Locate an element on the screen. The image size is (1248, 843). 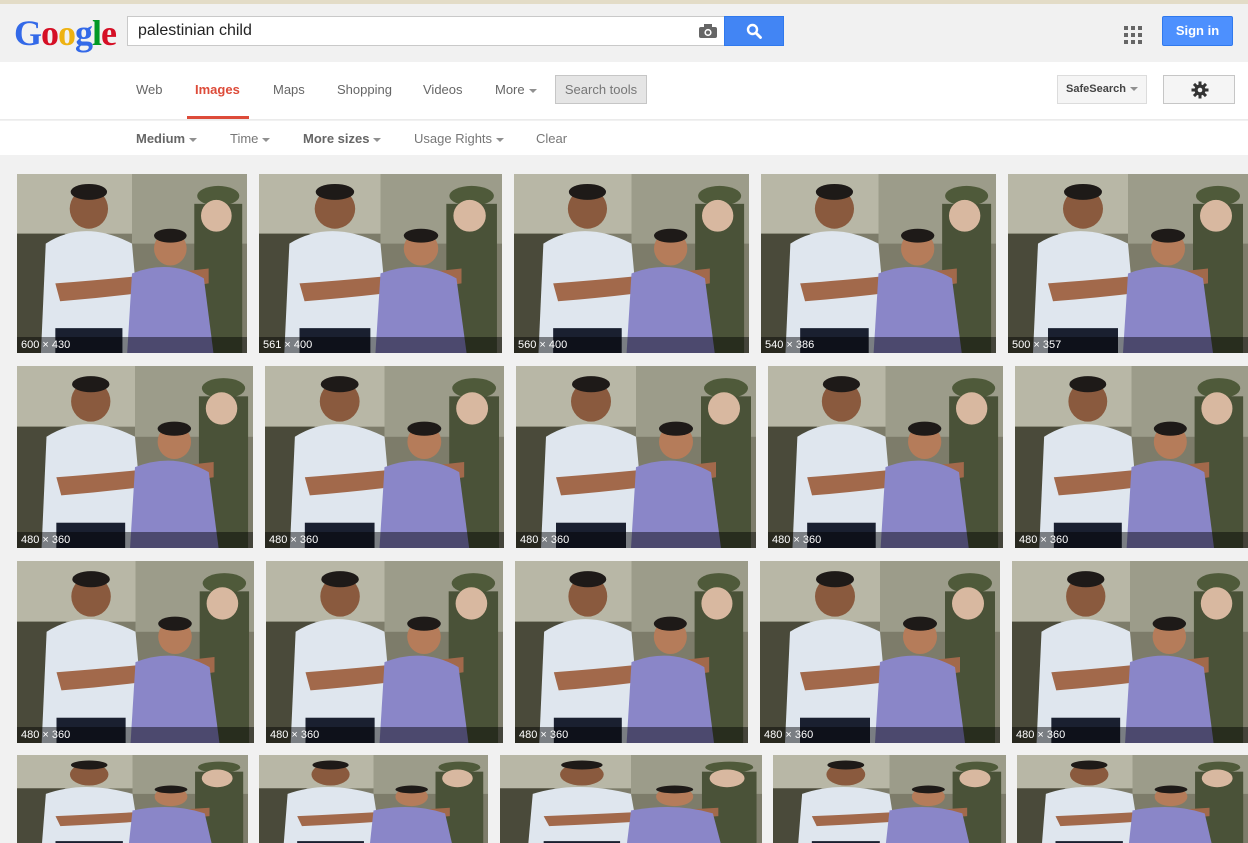
logo-letter: G is located at coordinates (28, 33).